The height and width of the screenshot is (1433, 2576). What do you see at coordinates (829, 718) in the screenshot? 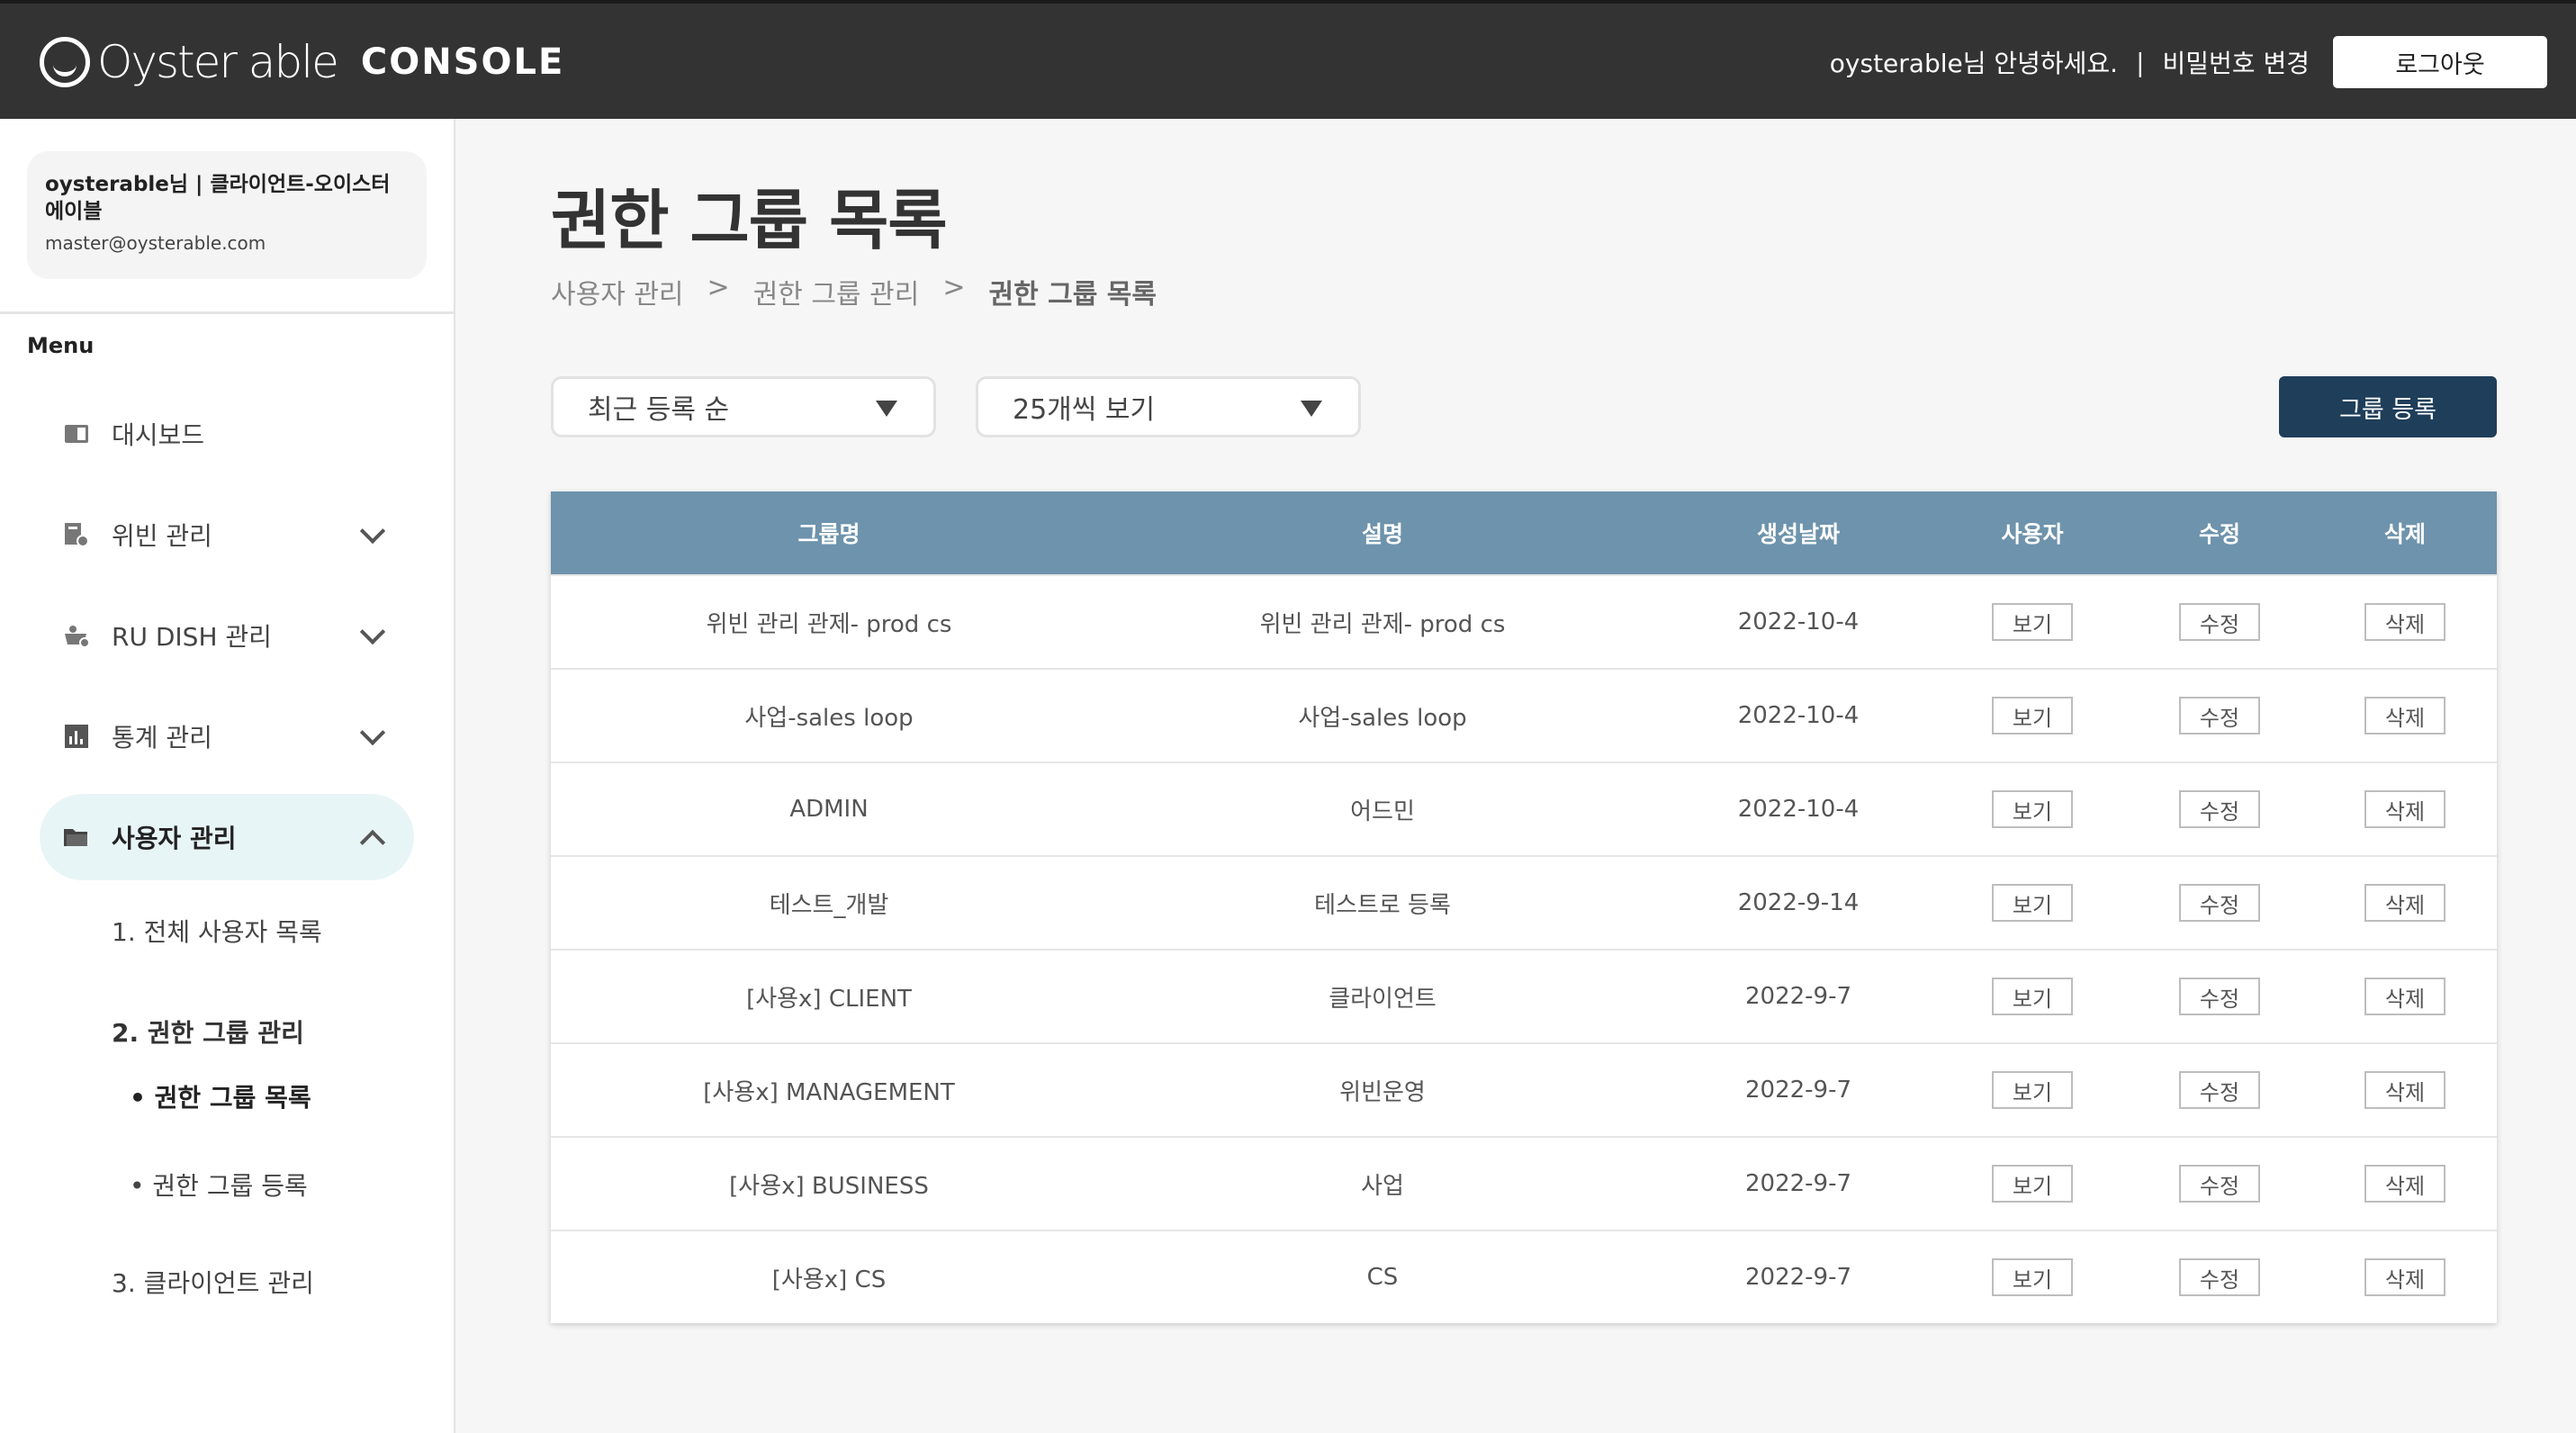
I see `group-name-cell: 사업-sales loop` at bounding box center [829, 718].